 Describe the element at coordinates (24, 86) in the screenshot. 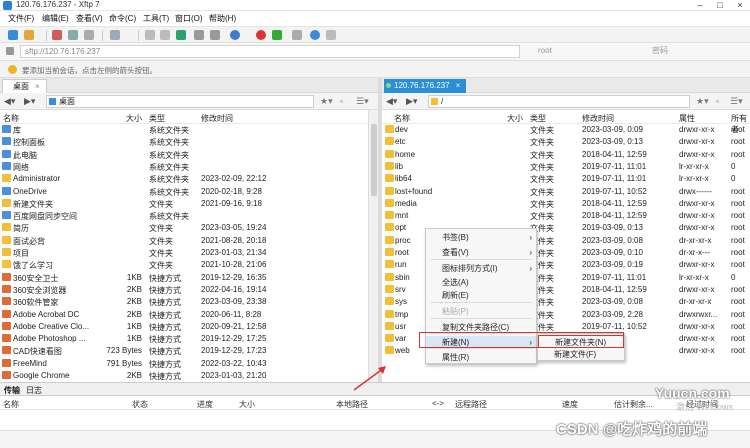

I see `tab-desktop: 桌面 ×` at that location.